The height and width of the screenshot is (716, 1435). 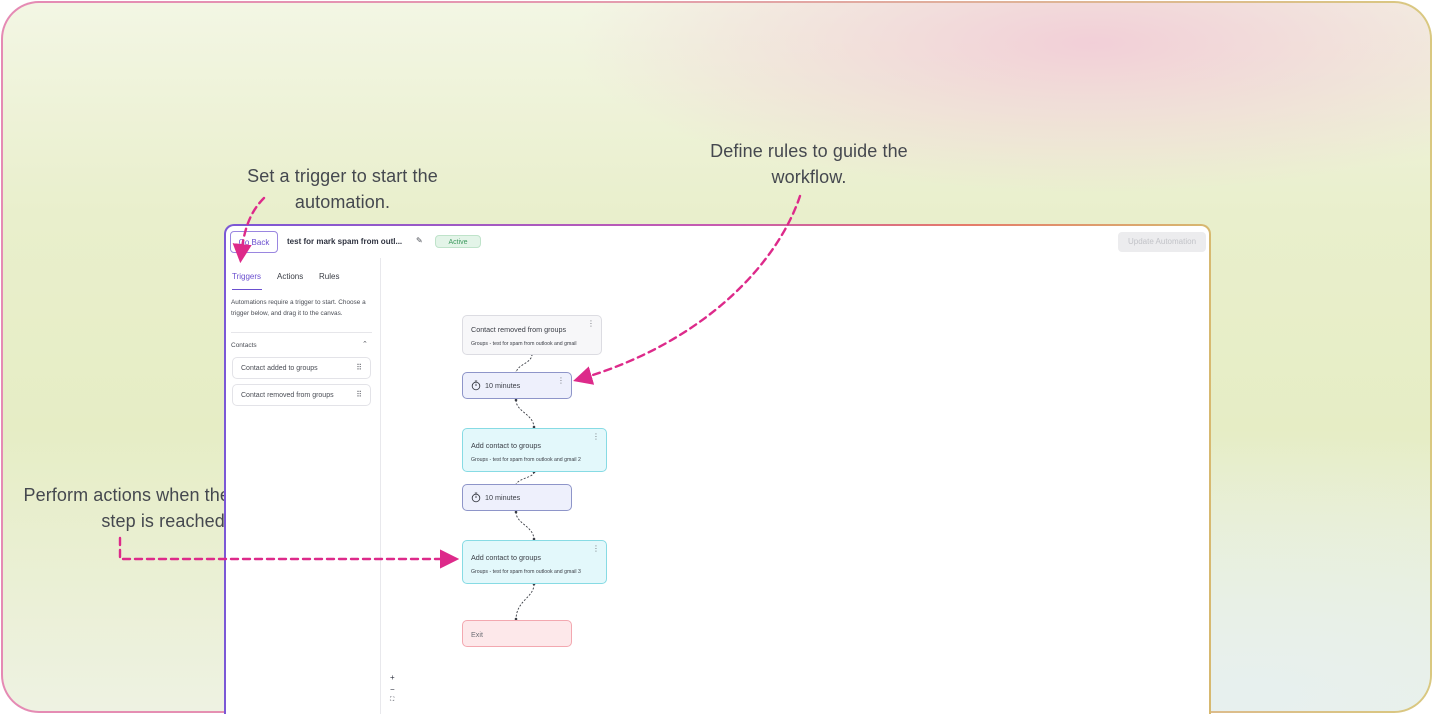 I want to click on callout-trigger: Set a trigger to start the automation., so click(x=342, y=189).